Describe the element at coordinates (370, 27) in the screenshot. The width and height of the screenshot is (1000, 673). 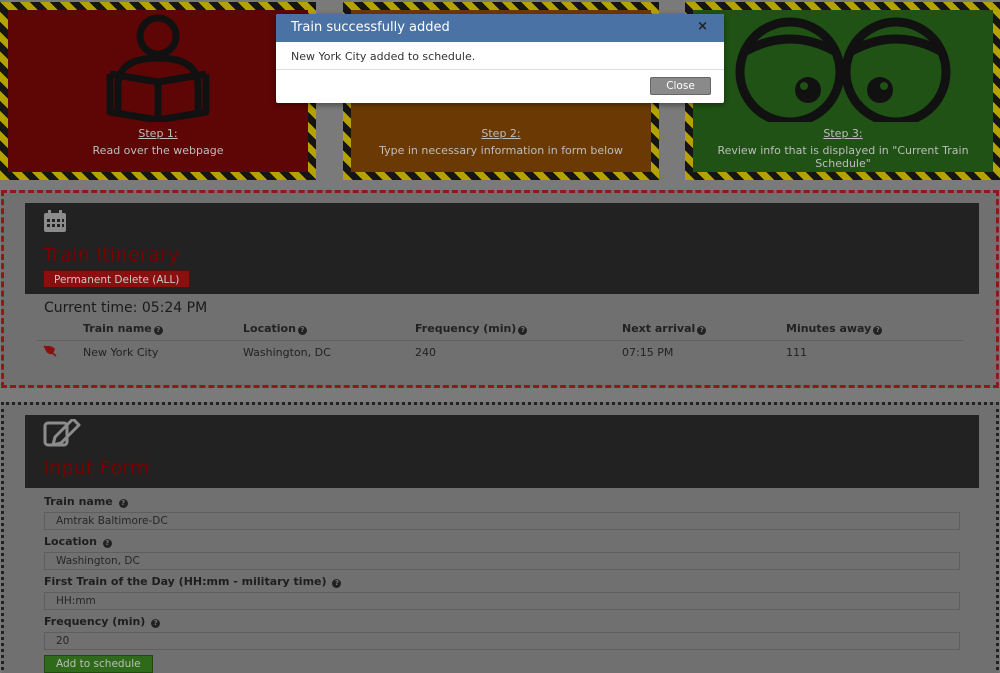
I see `modal-title: Train successfully added` at that location.